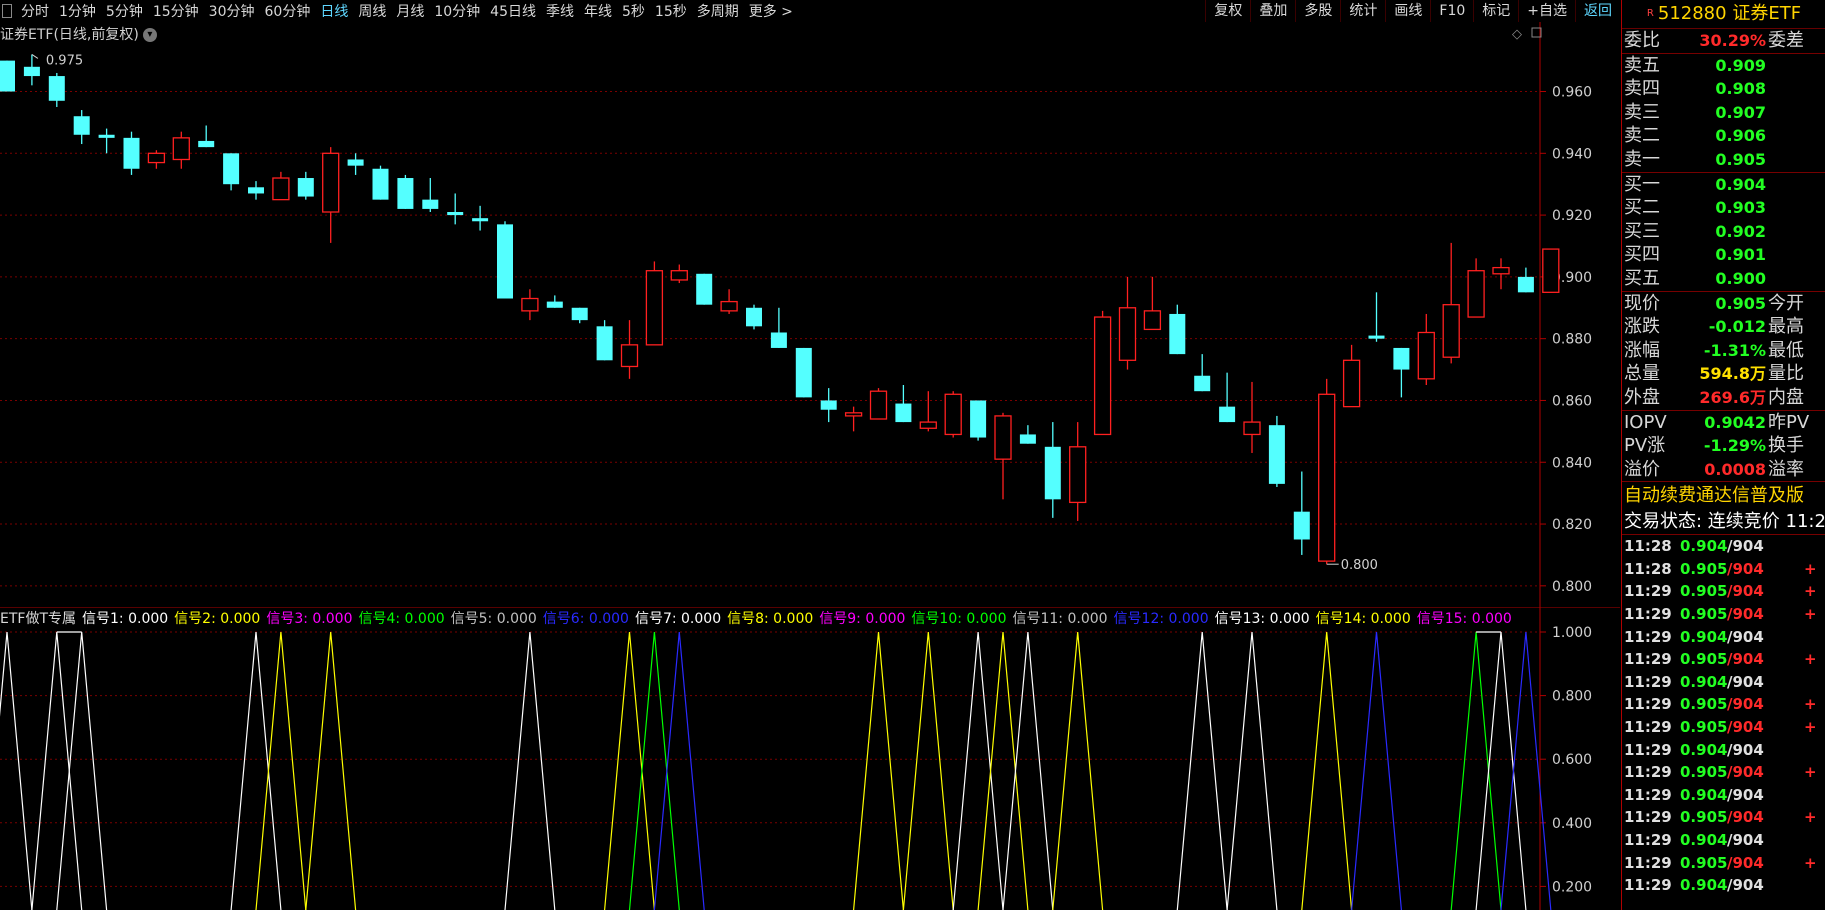 Image resolution: width=1825 pixels, height=910 pixels. Describe the element at coordinates (1645, 446) in the screenshot. I see `iopv-label: PV涨` at that location.